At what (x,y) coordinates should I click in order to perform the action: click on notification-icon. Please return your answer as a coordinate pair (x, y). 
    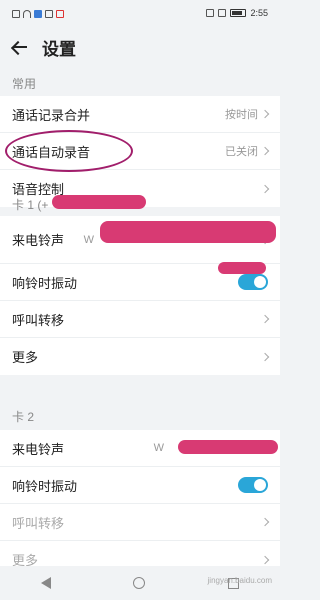
    Looking at the image, I should click on (60, 14).